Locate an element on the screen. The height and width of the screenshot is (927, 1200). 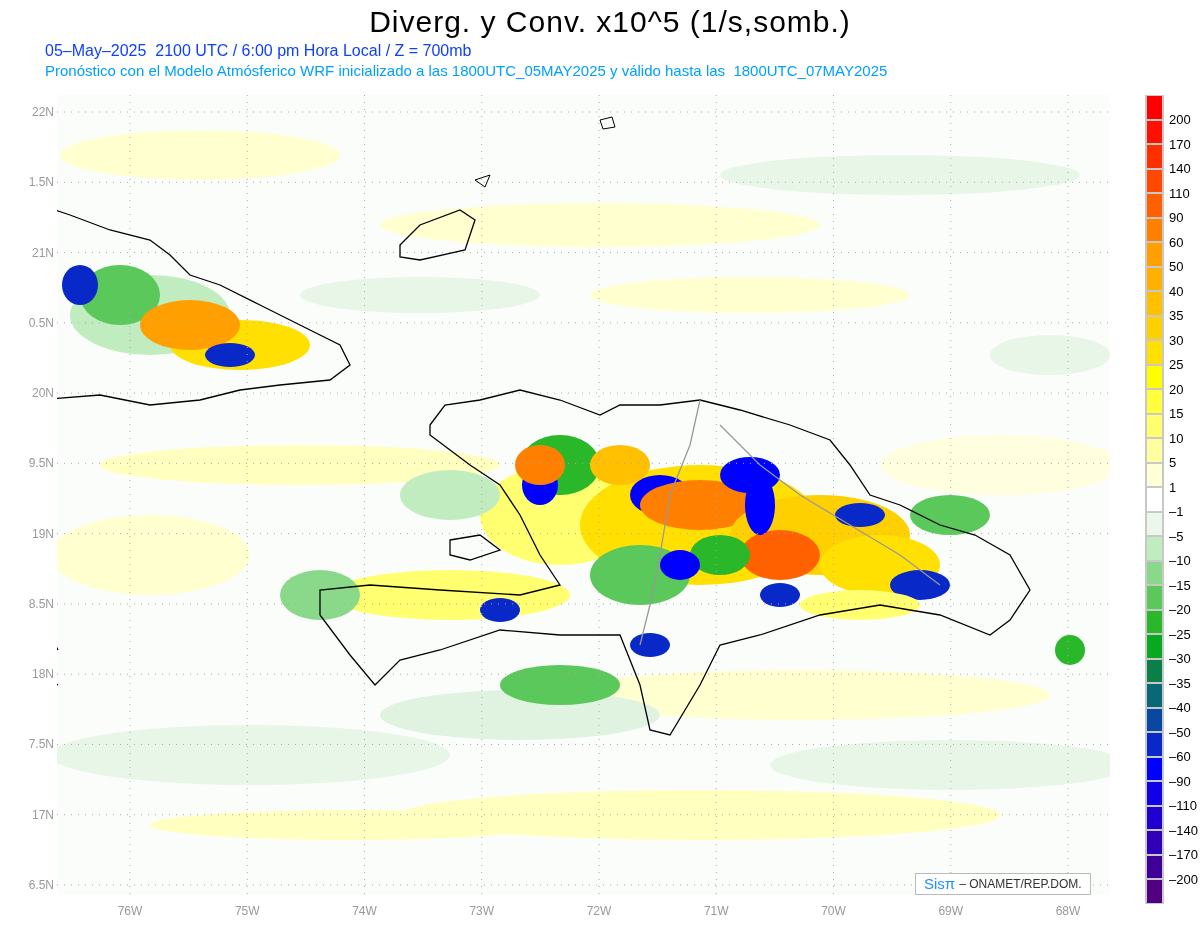
latitude-label: 22N is located at coordinates (43, 112).